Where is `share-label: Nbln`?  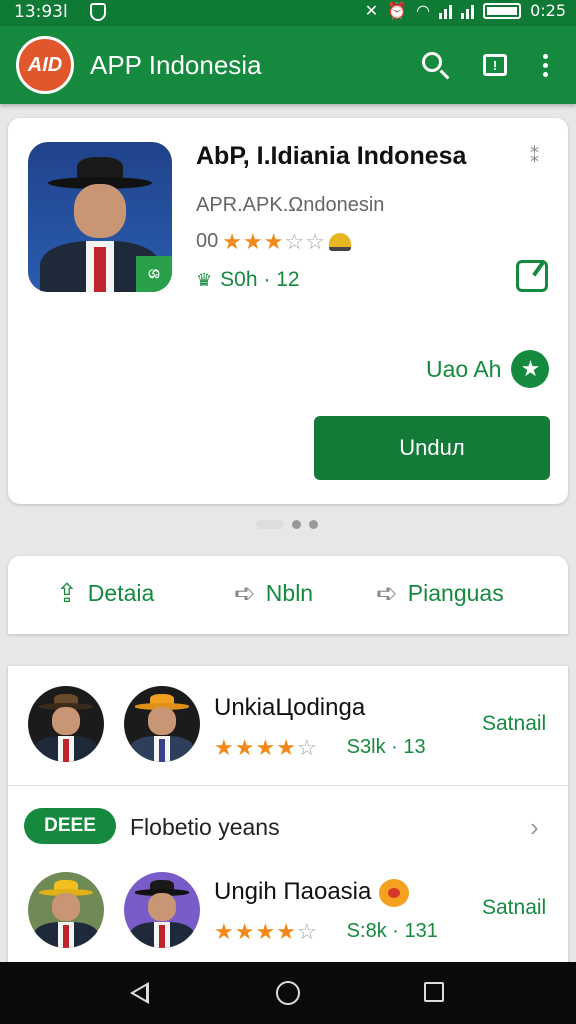 share-label: Nbln is located at coordinates (289, 593).